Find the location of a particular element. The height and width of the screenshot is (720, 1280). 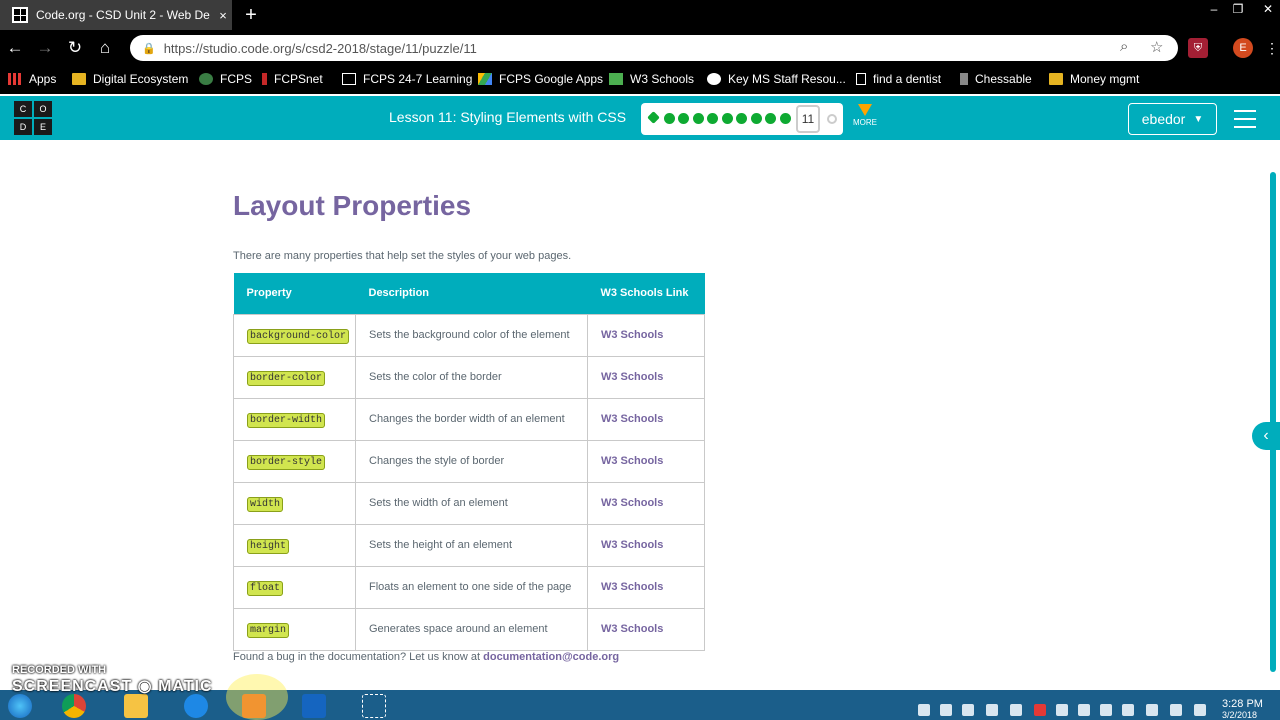

bookmark-chessable: Chessable is located at coordinates (996, 79).